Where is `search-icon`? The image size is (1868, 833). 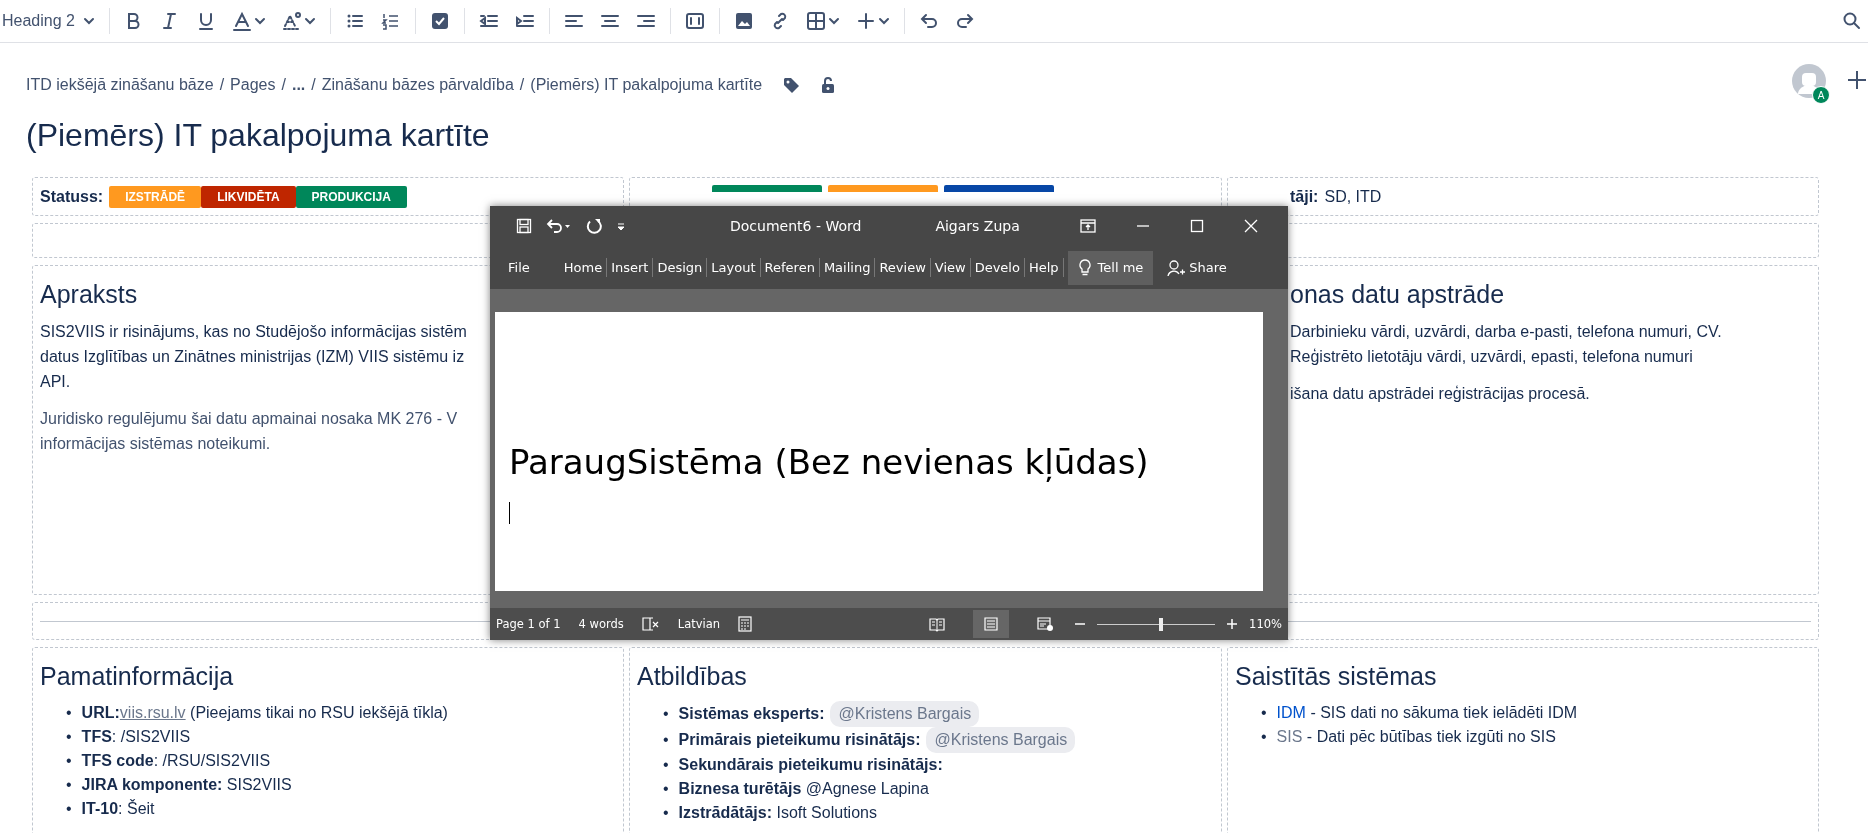
search-icon is located at coordinates (1852, 21).